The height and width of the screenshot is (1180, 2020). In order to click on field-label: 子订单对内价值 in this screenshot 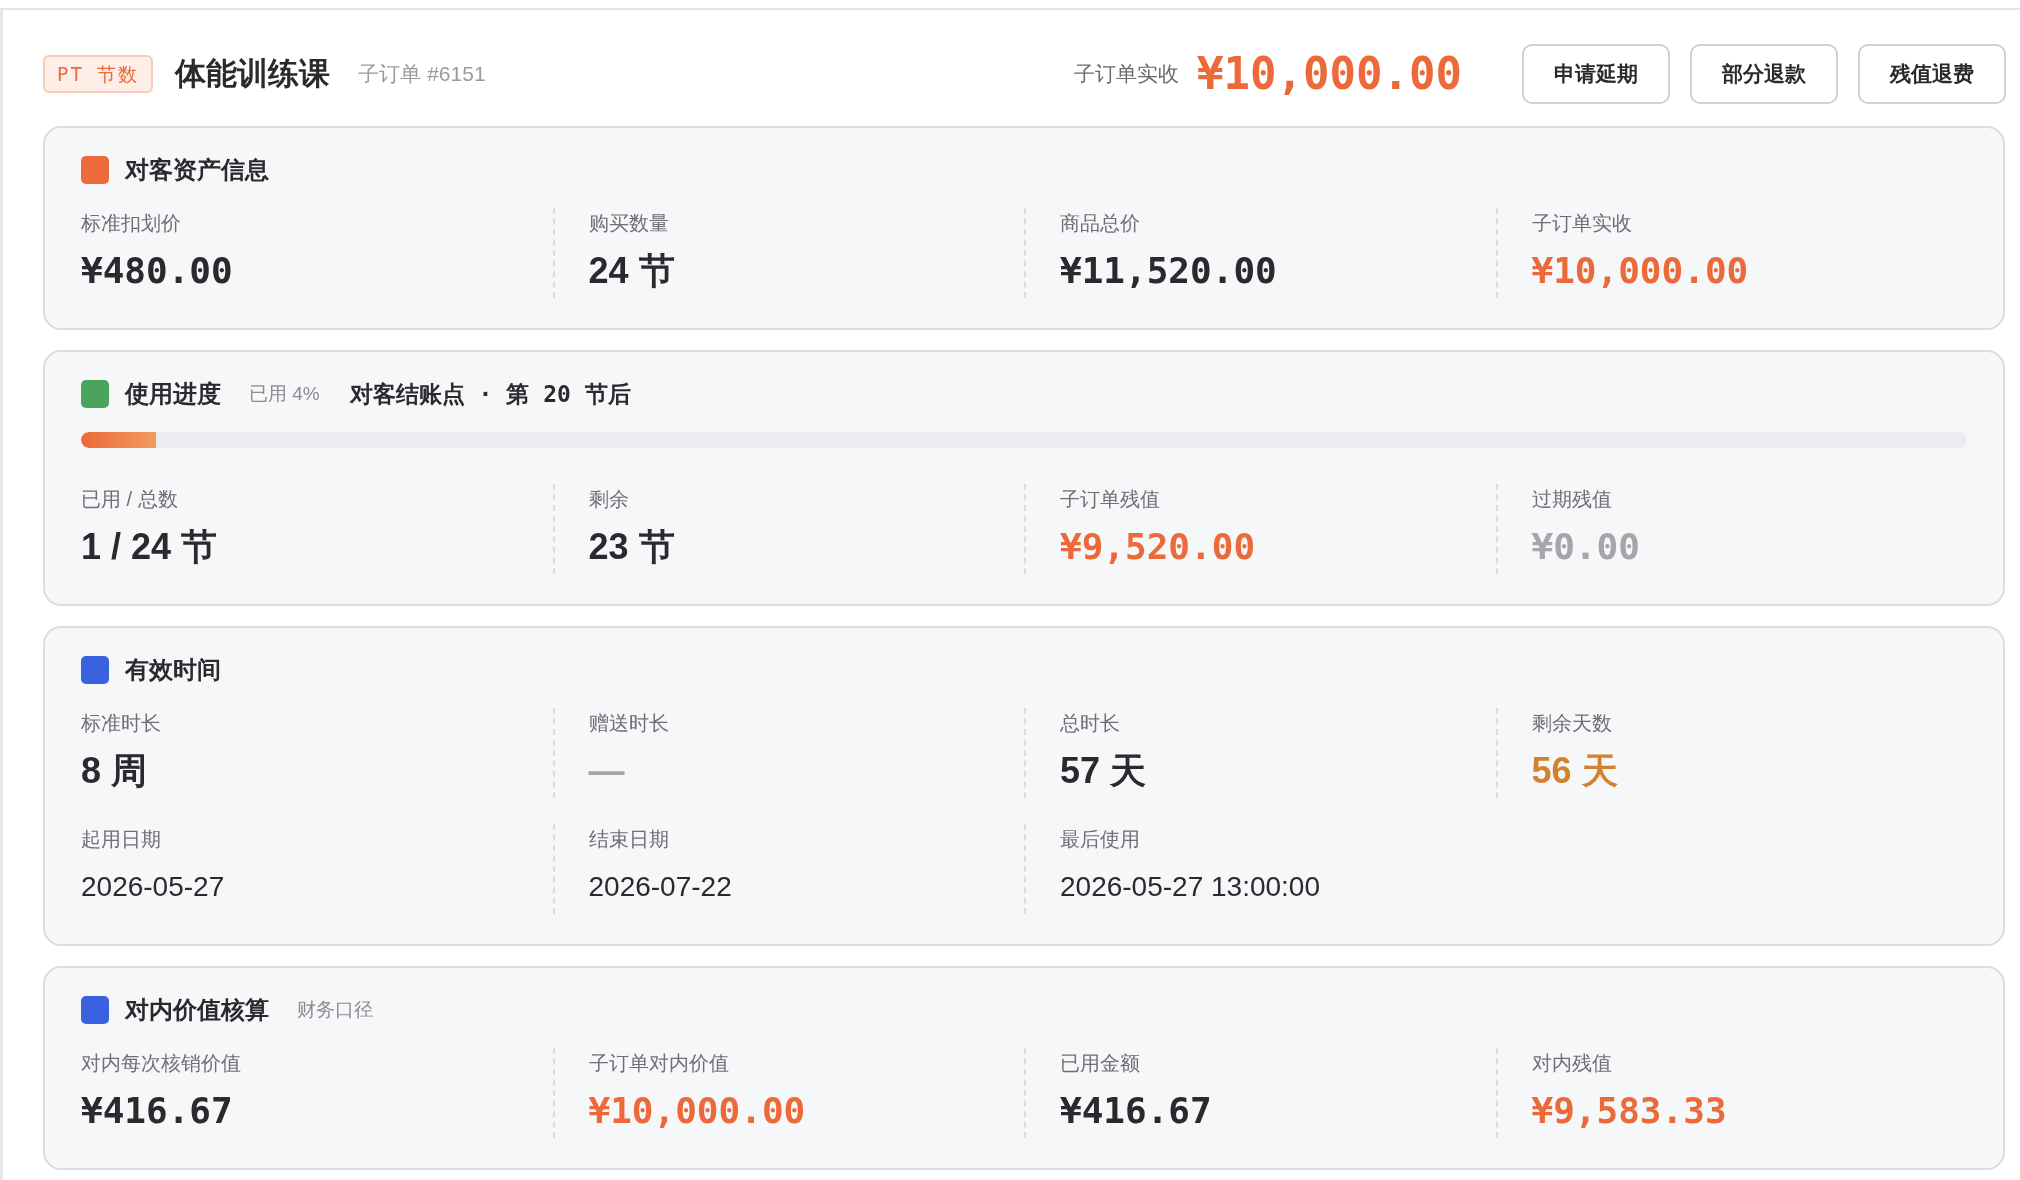, I will do `click(659, 1063)`.